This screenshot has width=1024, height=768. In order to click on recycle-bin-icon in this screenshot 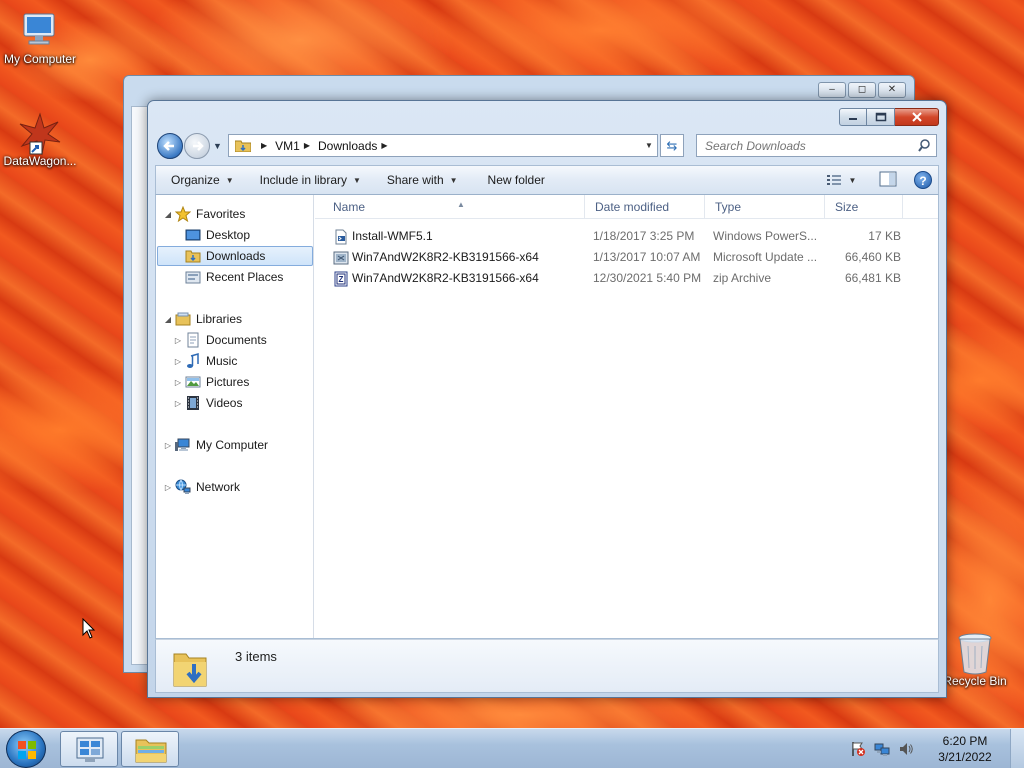, I will do `click(975, 653)`.